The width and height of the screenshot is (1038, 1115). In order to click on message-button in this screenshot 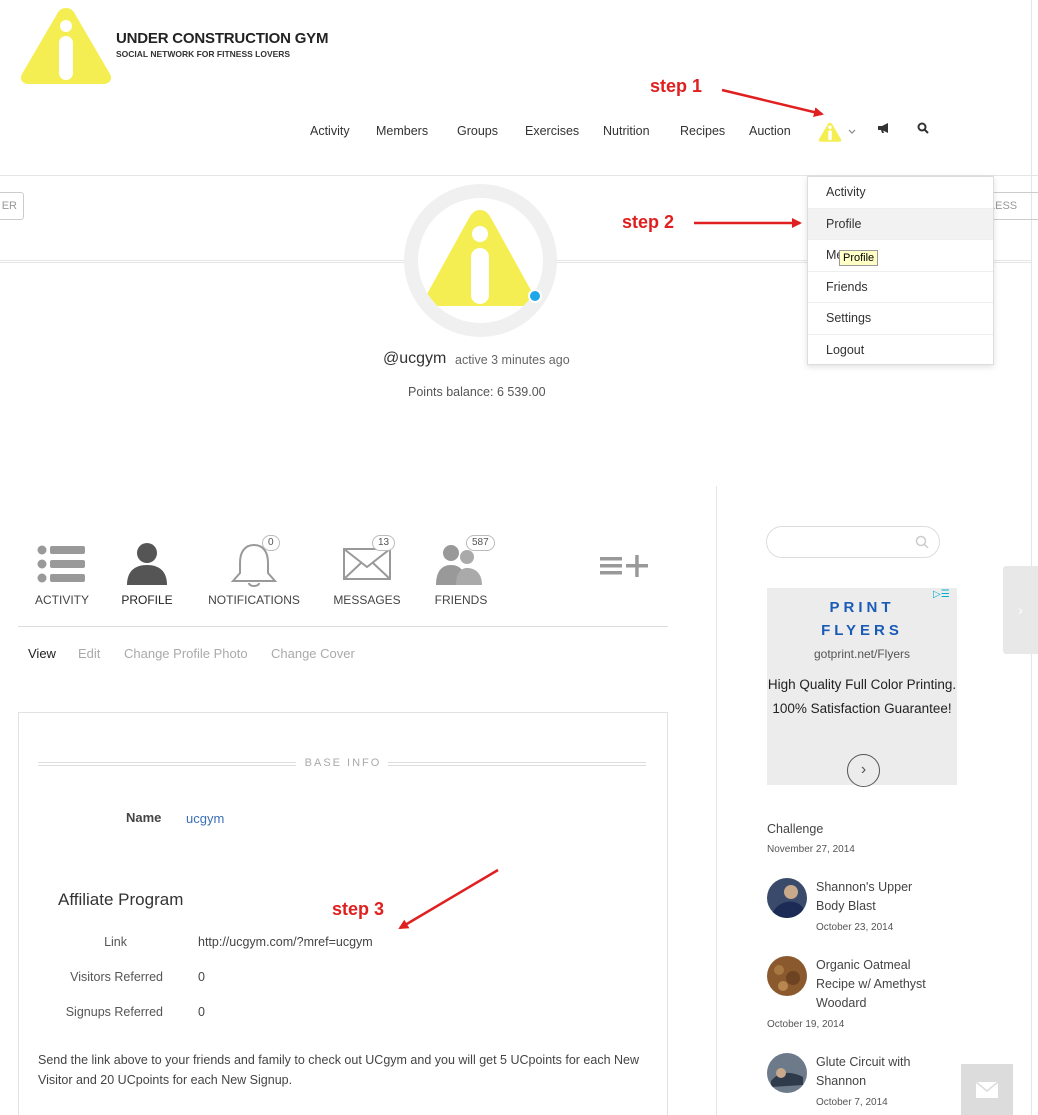, I will do `click(987, 1089)`.